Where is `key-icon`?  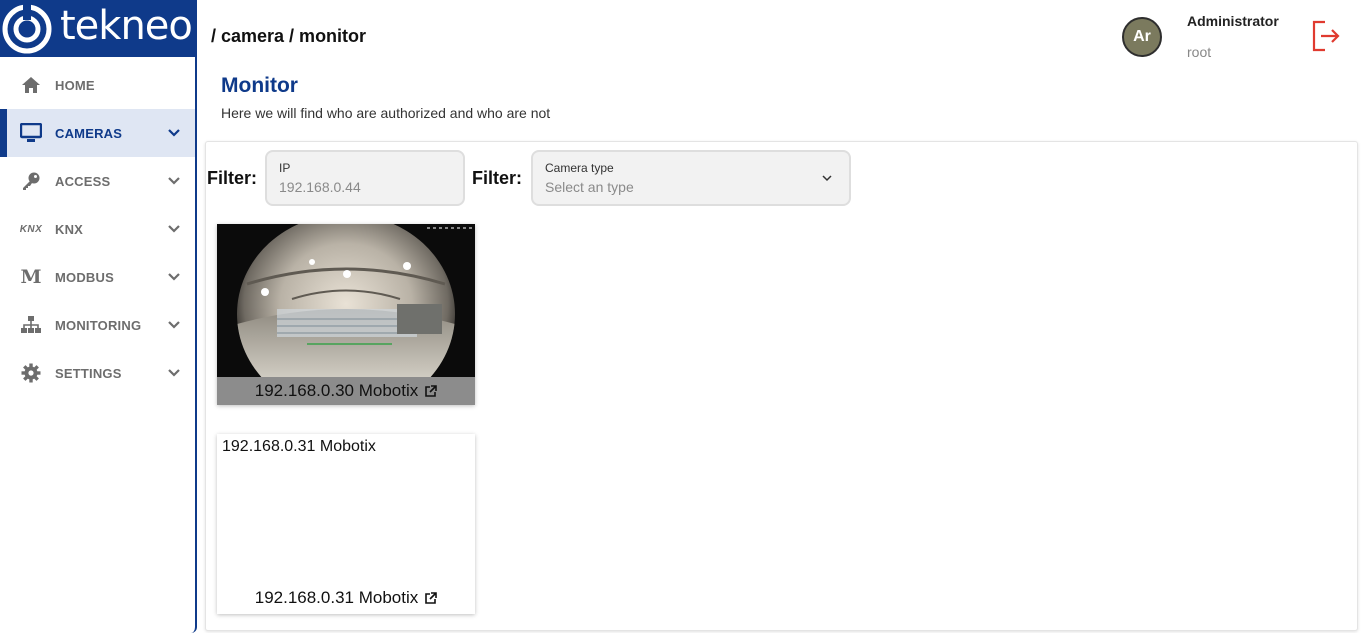 key-icon is located at coordinates (31, 181).